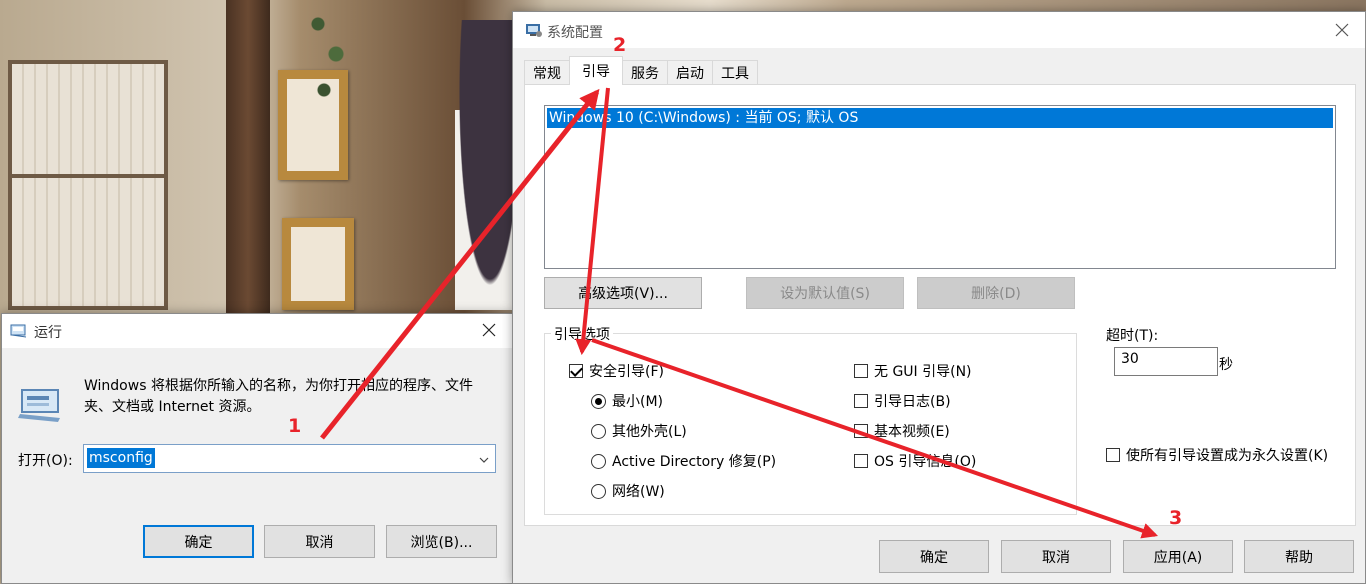  I want to click on timeout-input: 30, so click(1166, 361).